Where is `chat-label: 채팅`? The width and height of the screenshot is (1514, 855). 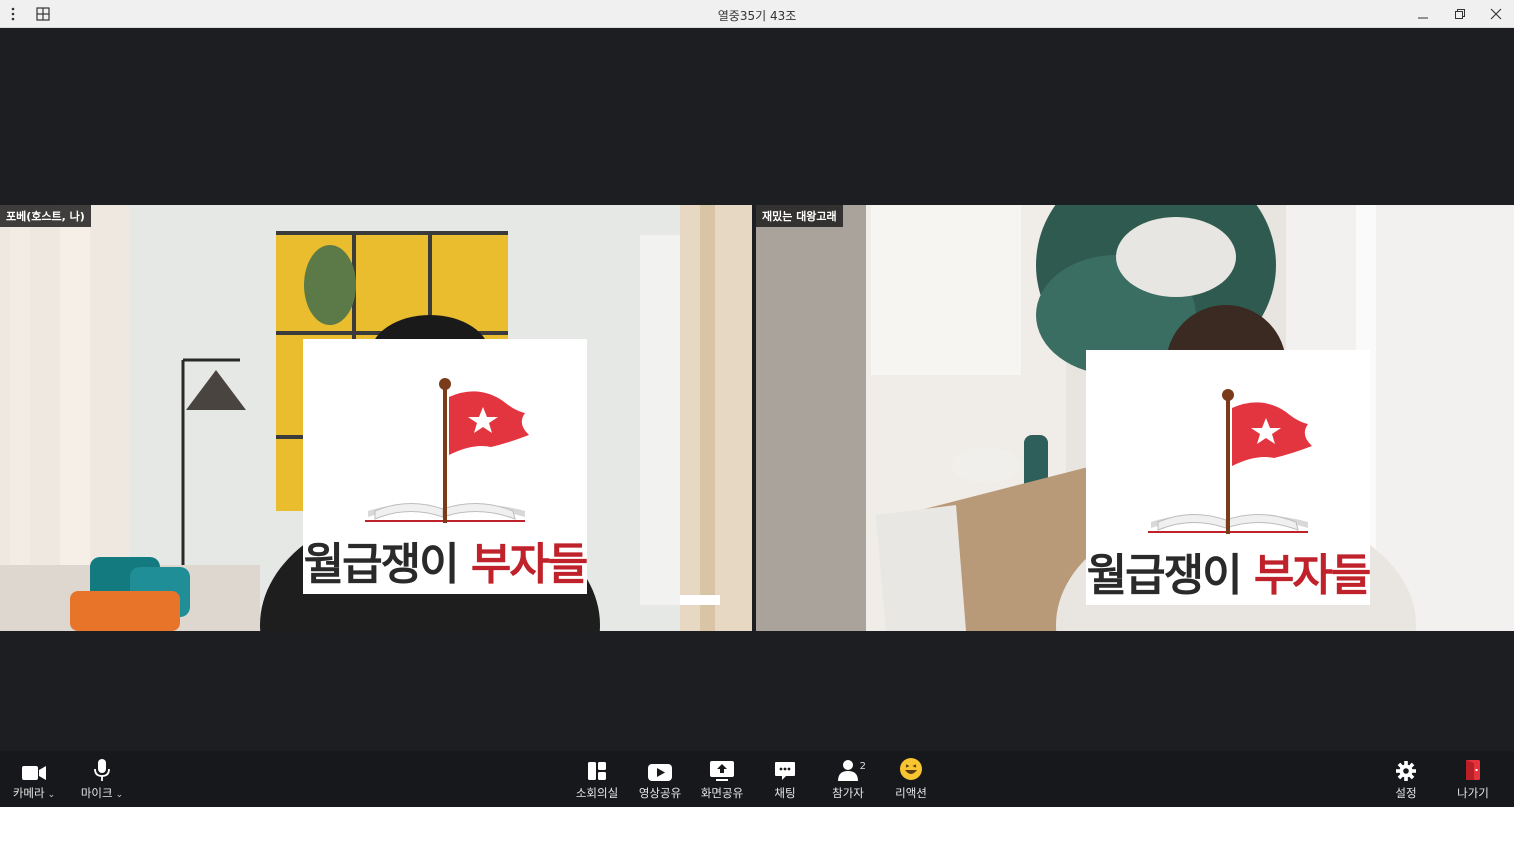 chat-label: 채팅 is located at coordinates (785, 793).